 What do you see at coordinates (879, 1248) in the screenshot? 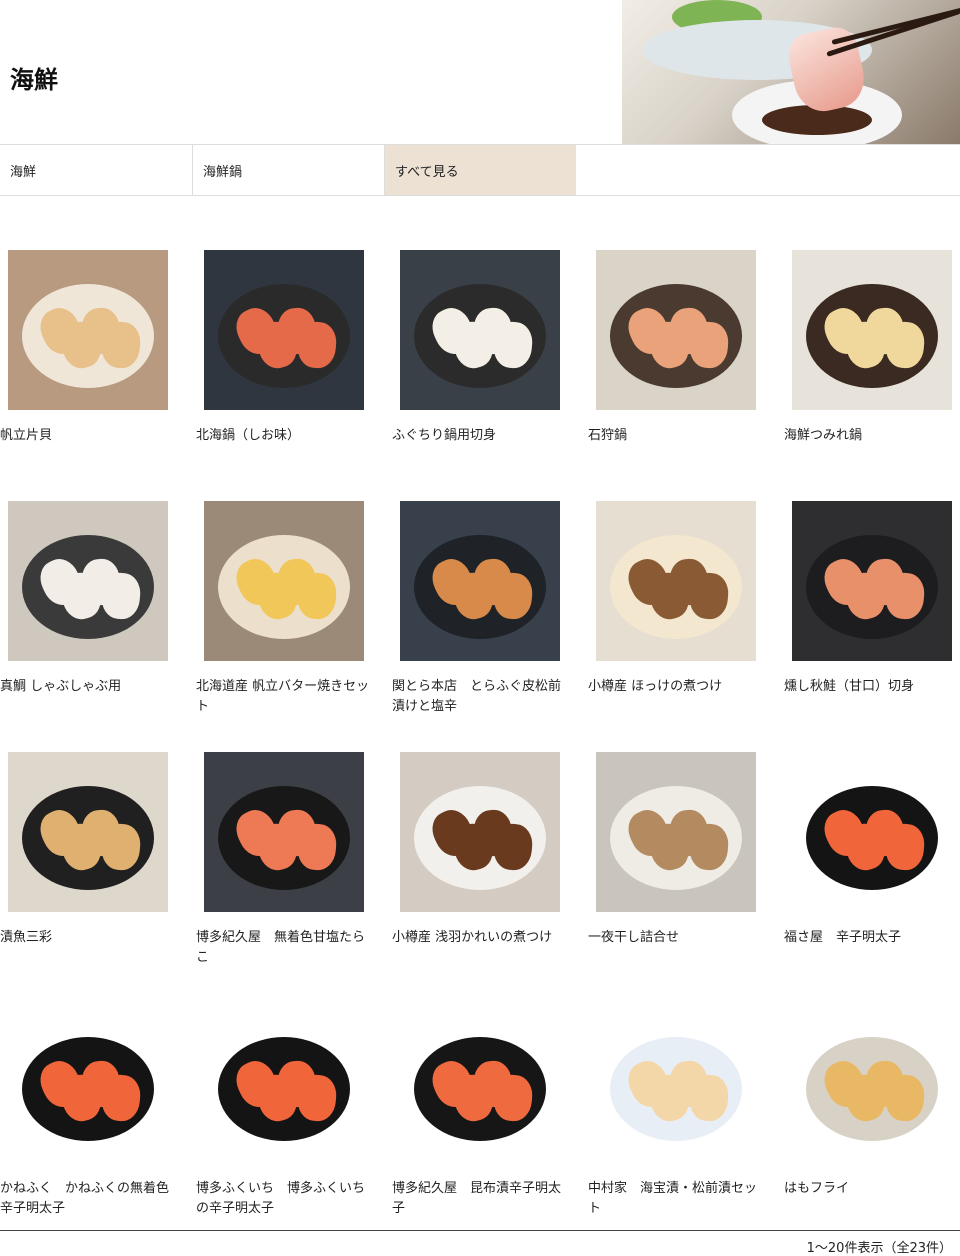
I see `result-count: 1～20件表示（全23件）` at bounding box center [879, 1248].